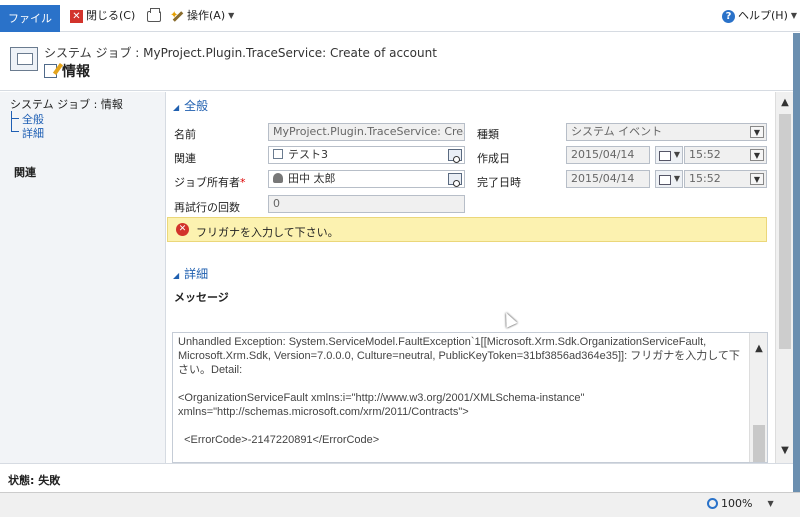  What do you see at coordinates (182, 229) in the screenshot?
I see `error-icon: ✕` at bounding box center [182, 229].